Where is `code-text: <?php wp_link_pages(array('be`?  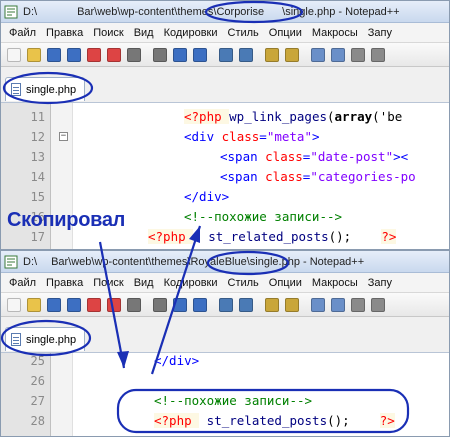 code-text: <?php wp_link_pages(array('be is located at coordinates (293, 117).